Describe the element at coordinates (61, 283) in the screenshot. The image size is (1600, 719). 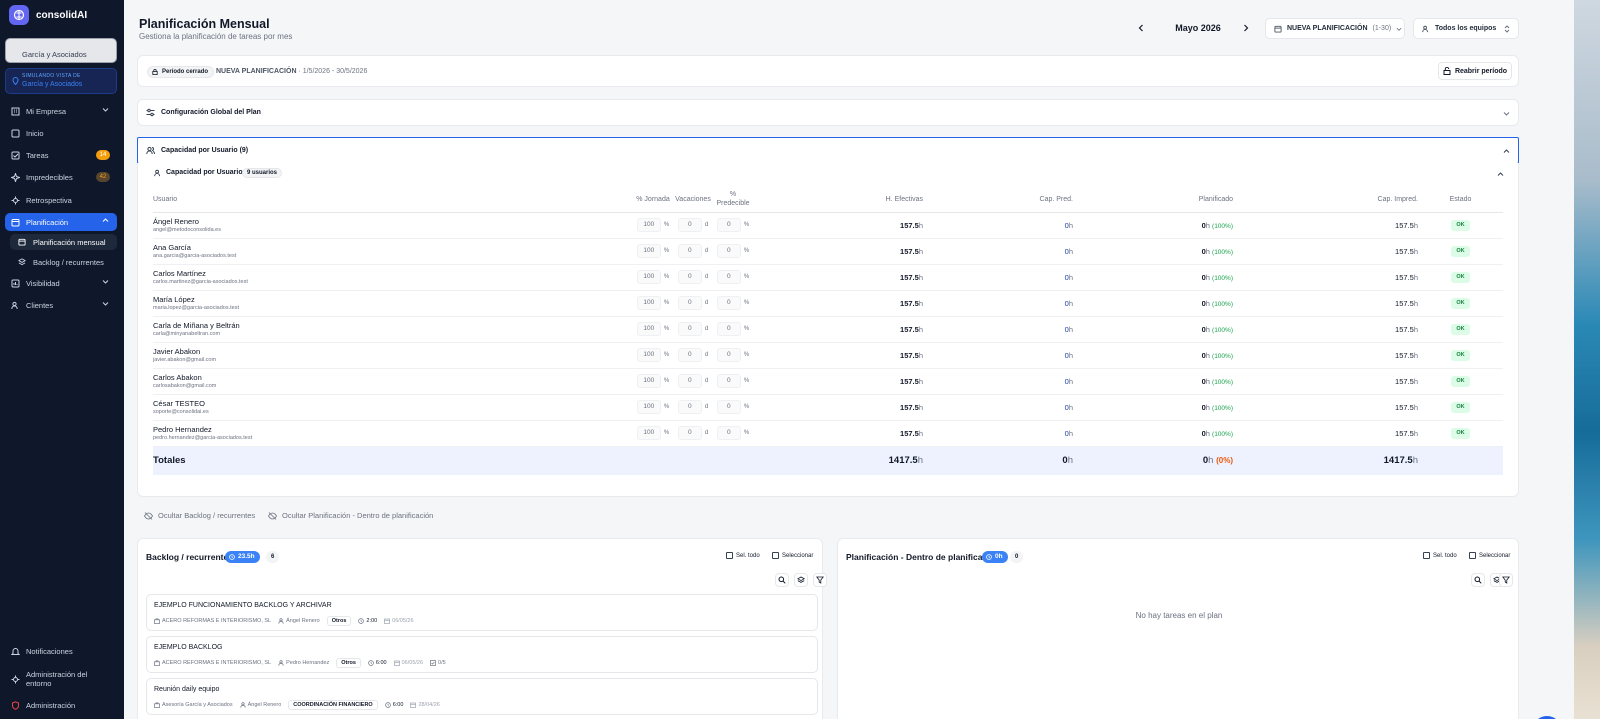
I see `sidebar-item-visibilidad: Visibilidad` at that location.